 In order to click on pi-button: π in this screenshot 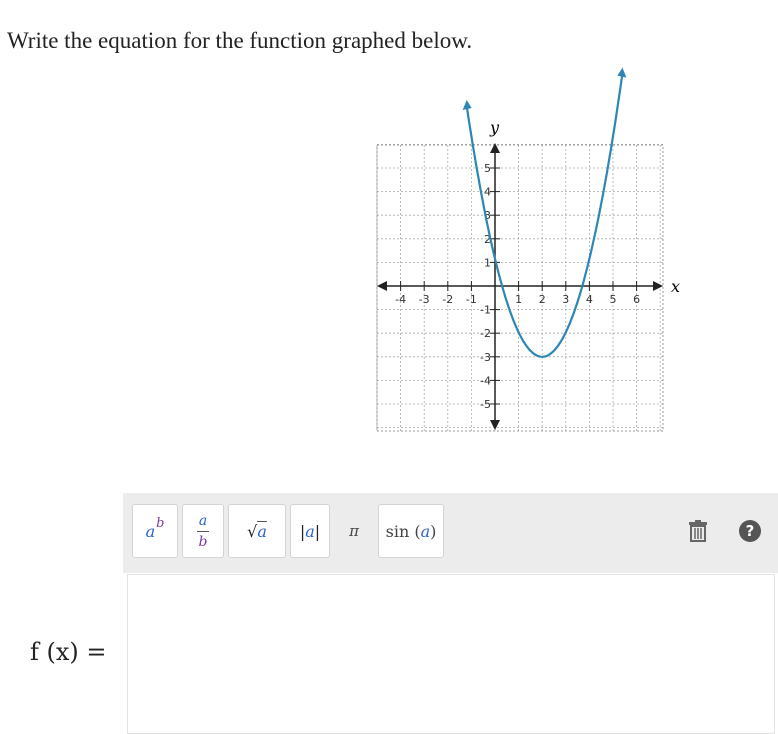, I will do `click(354, 531)`.